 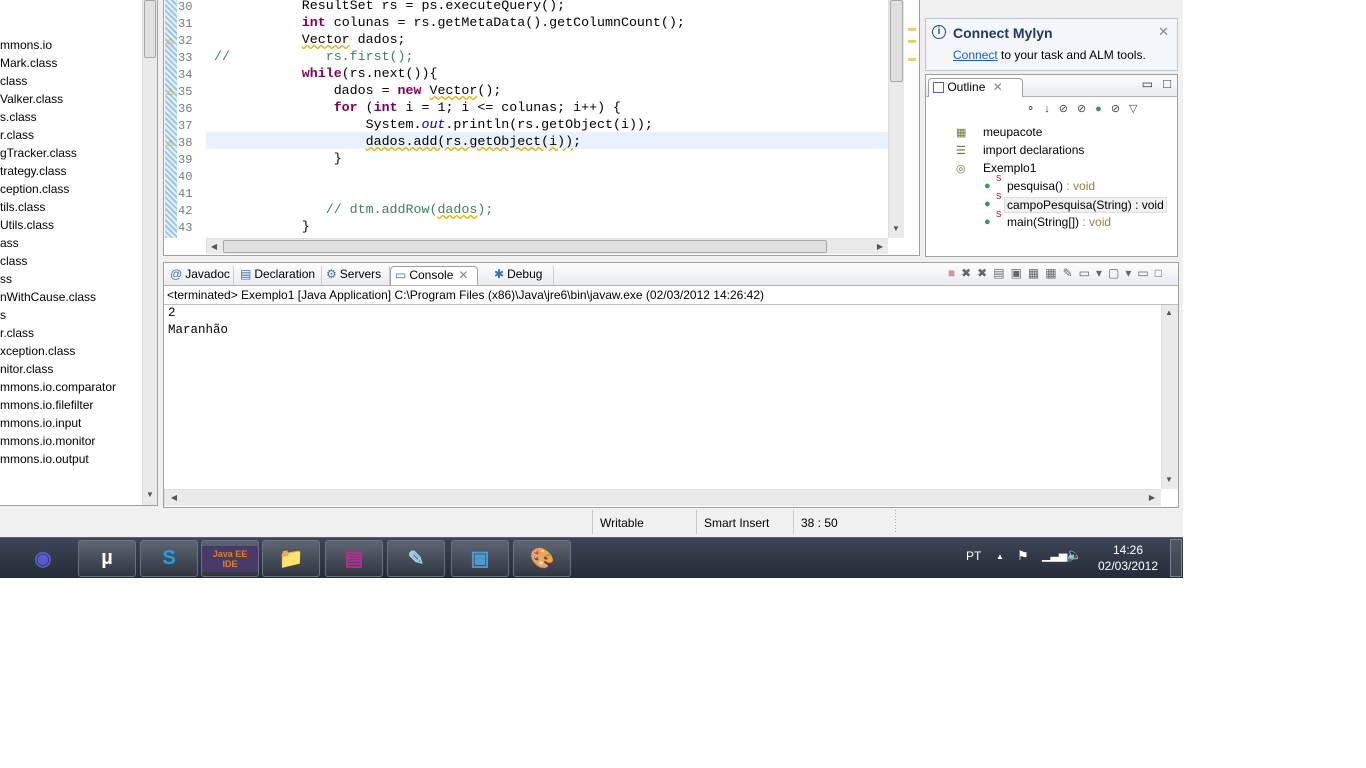 What do you see at coordinates (1122, 273) in the screenshot?
I see `open-console-icon: ▢▾` at bounding box center [1122, 273].